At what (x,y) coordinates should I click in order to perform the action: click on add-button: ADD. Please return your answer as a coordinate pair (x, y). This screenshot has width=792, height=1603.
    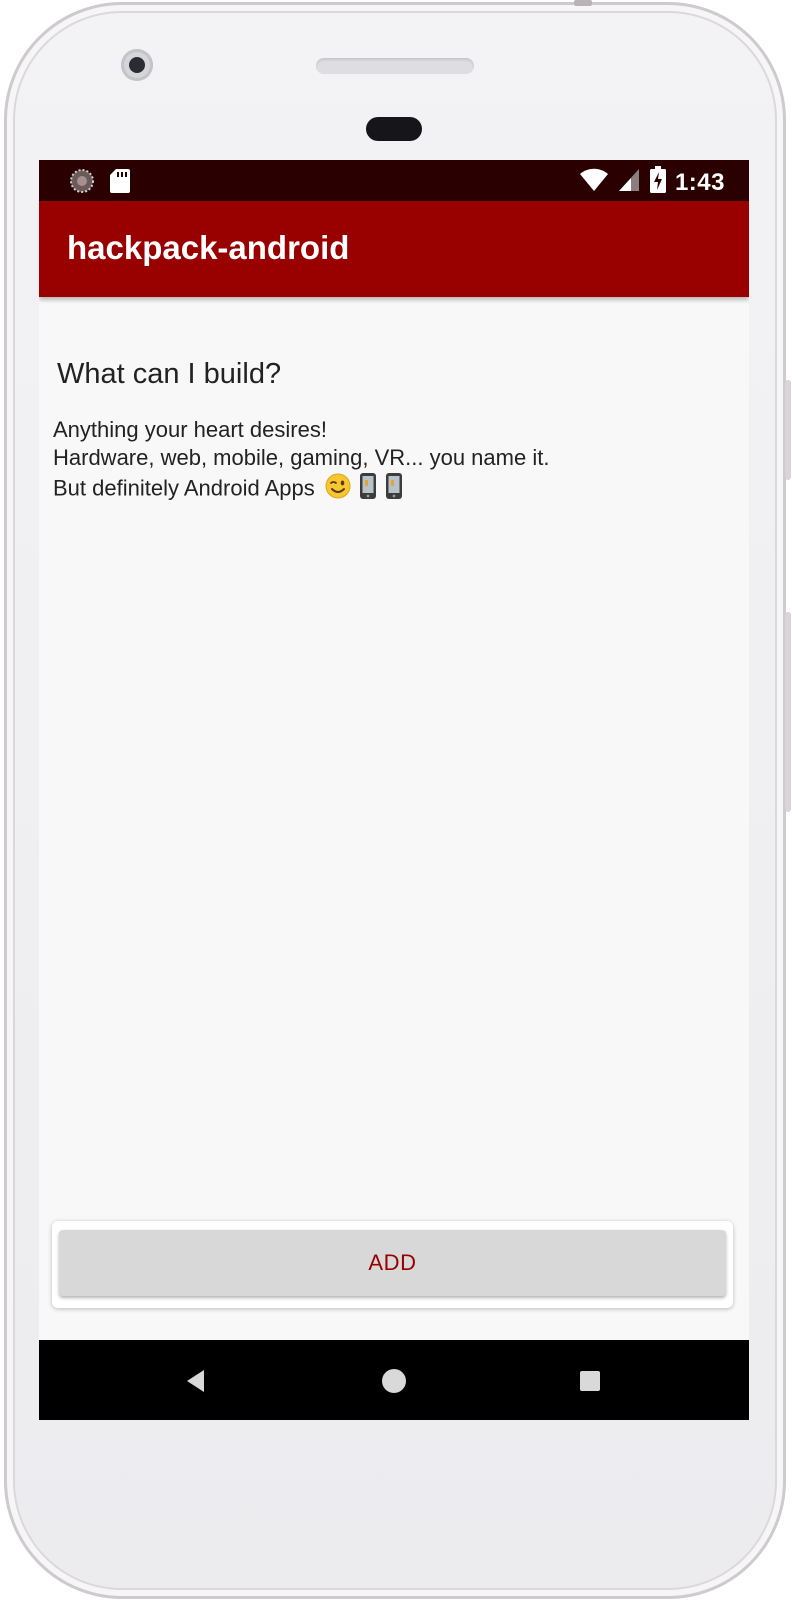
    Looking at the image, I should click on (392, 1263).